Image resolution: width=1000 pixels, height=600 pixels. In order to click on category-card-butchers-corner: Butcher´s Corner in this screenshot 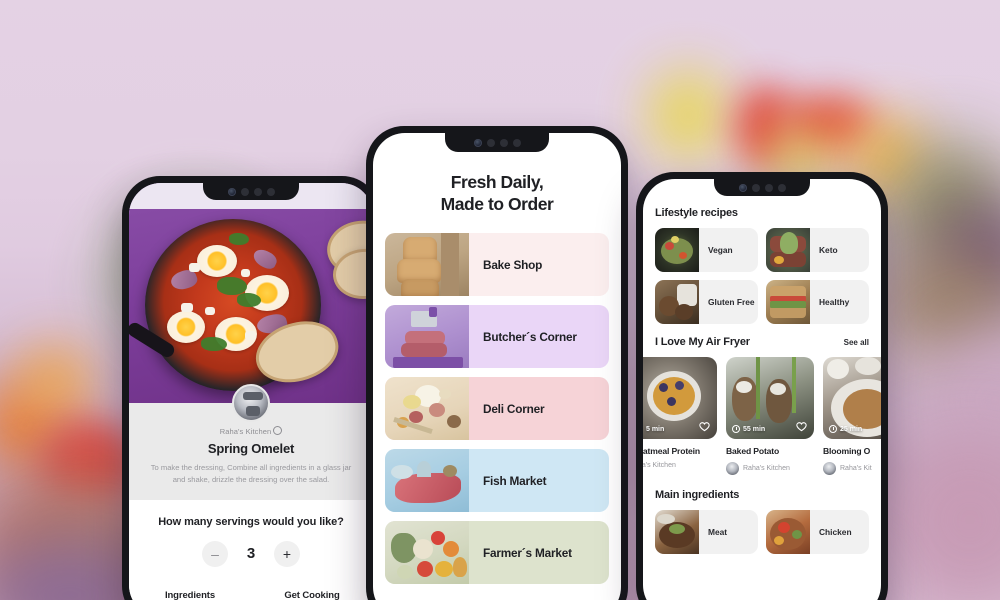, I will do `click(497, 337)`.